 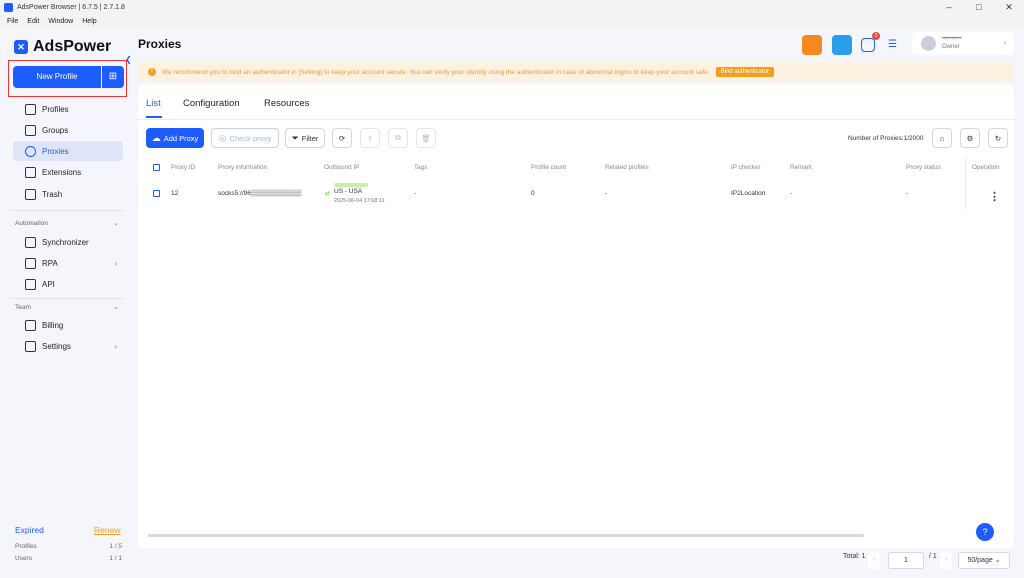 I want to click on proxy-info: socks5://96▒▒▒▒▒▒▒▒▒▒▒, so click(x=260, y=193).